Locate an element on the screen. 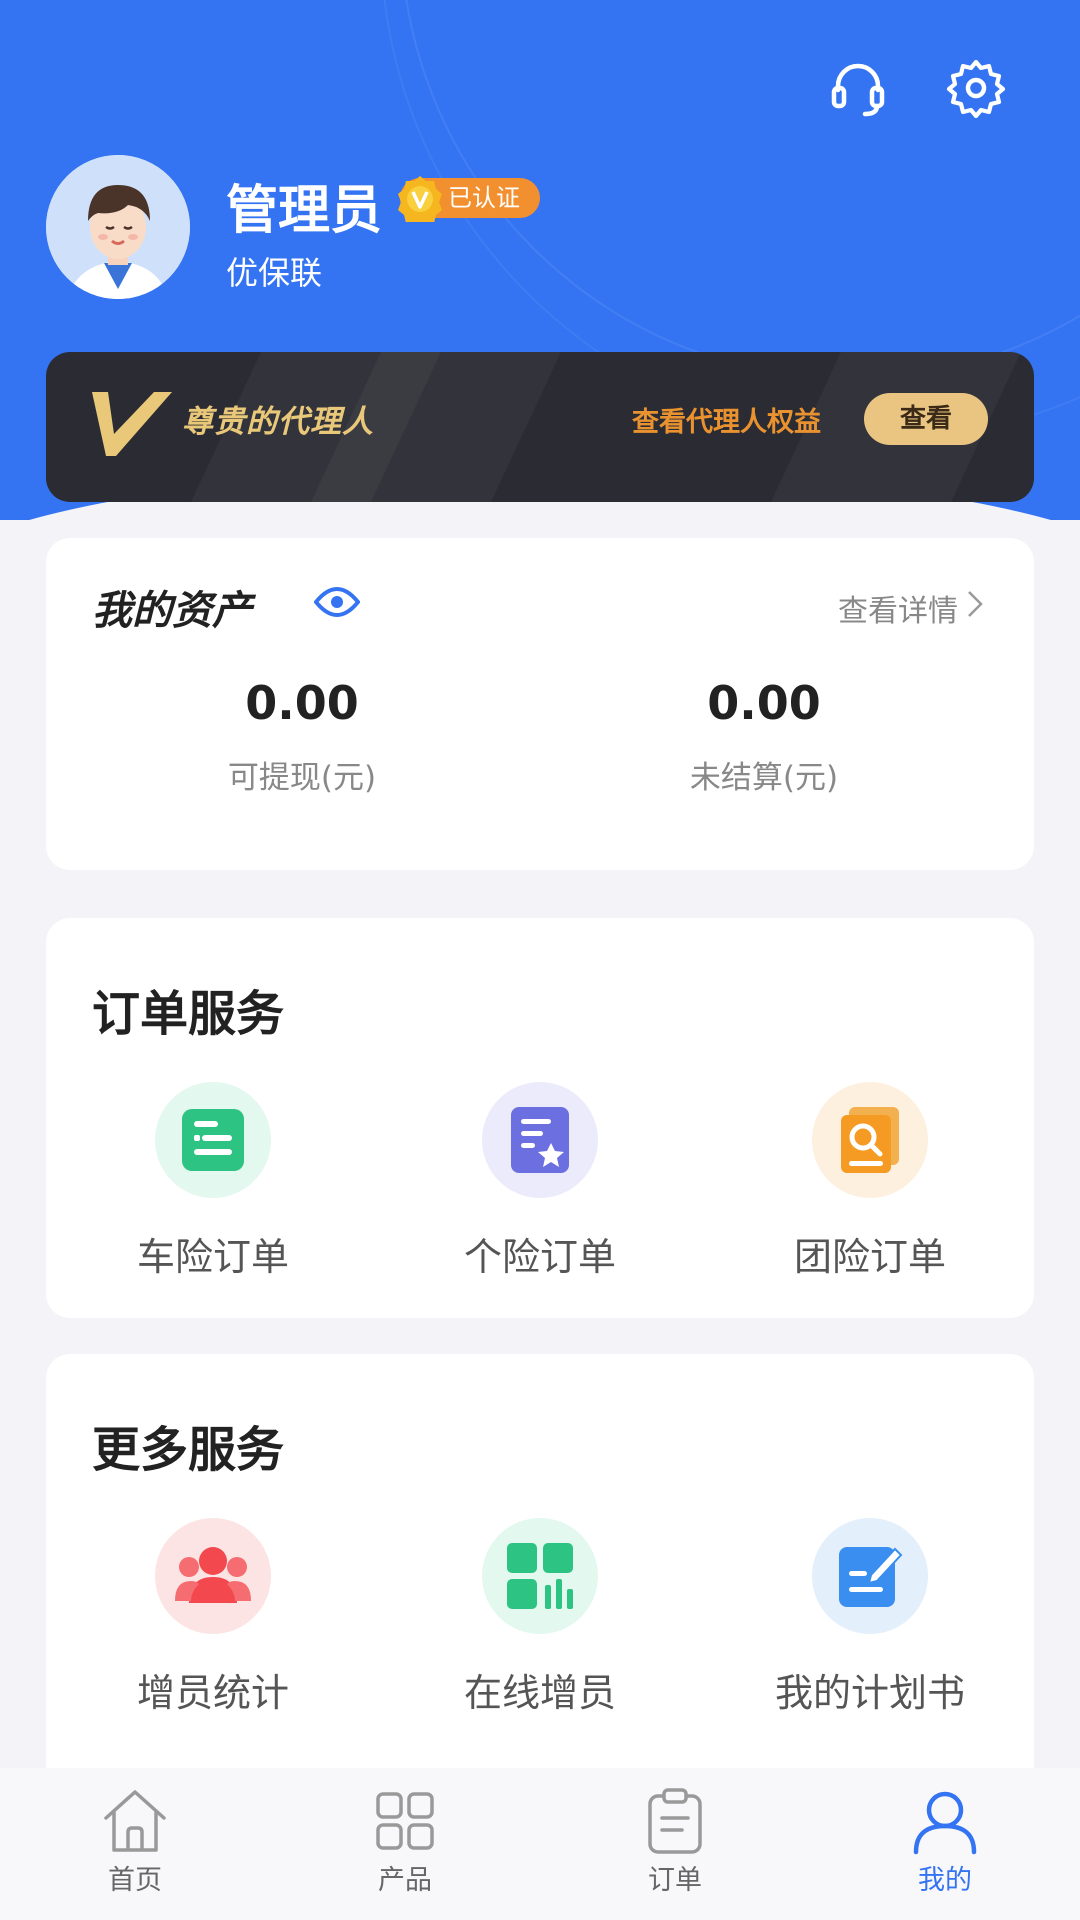 Image resolution: width=1080 pixels, height=1920 pixels. service-label: 在线增员 is located at coordinates (539, 1693).